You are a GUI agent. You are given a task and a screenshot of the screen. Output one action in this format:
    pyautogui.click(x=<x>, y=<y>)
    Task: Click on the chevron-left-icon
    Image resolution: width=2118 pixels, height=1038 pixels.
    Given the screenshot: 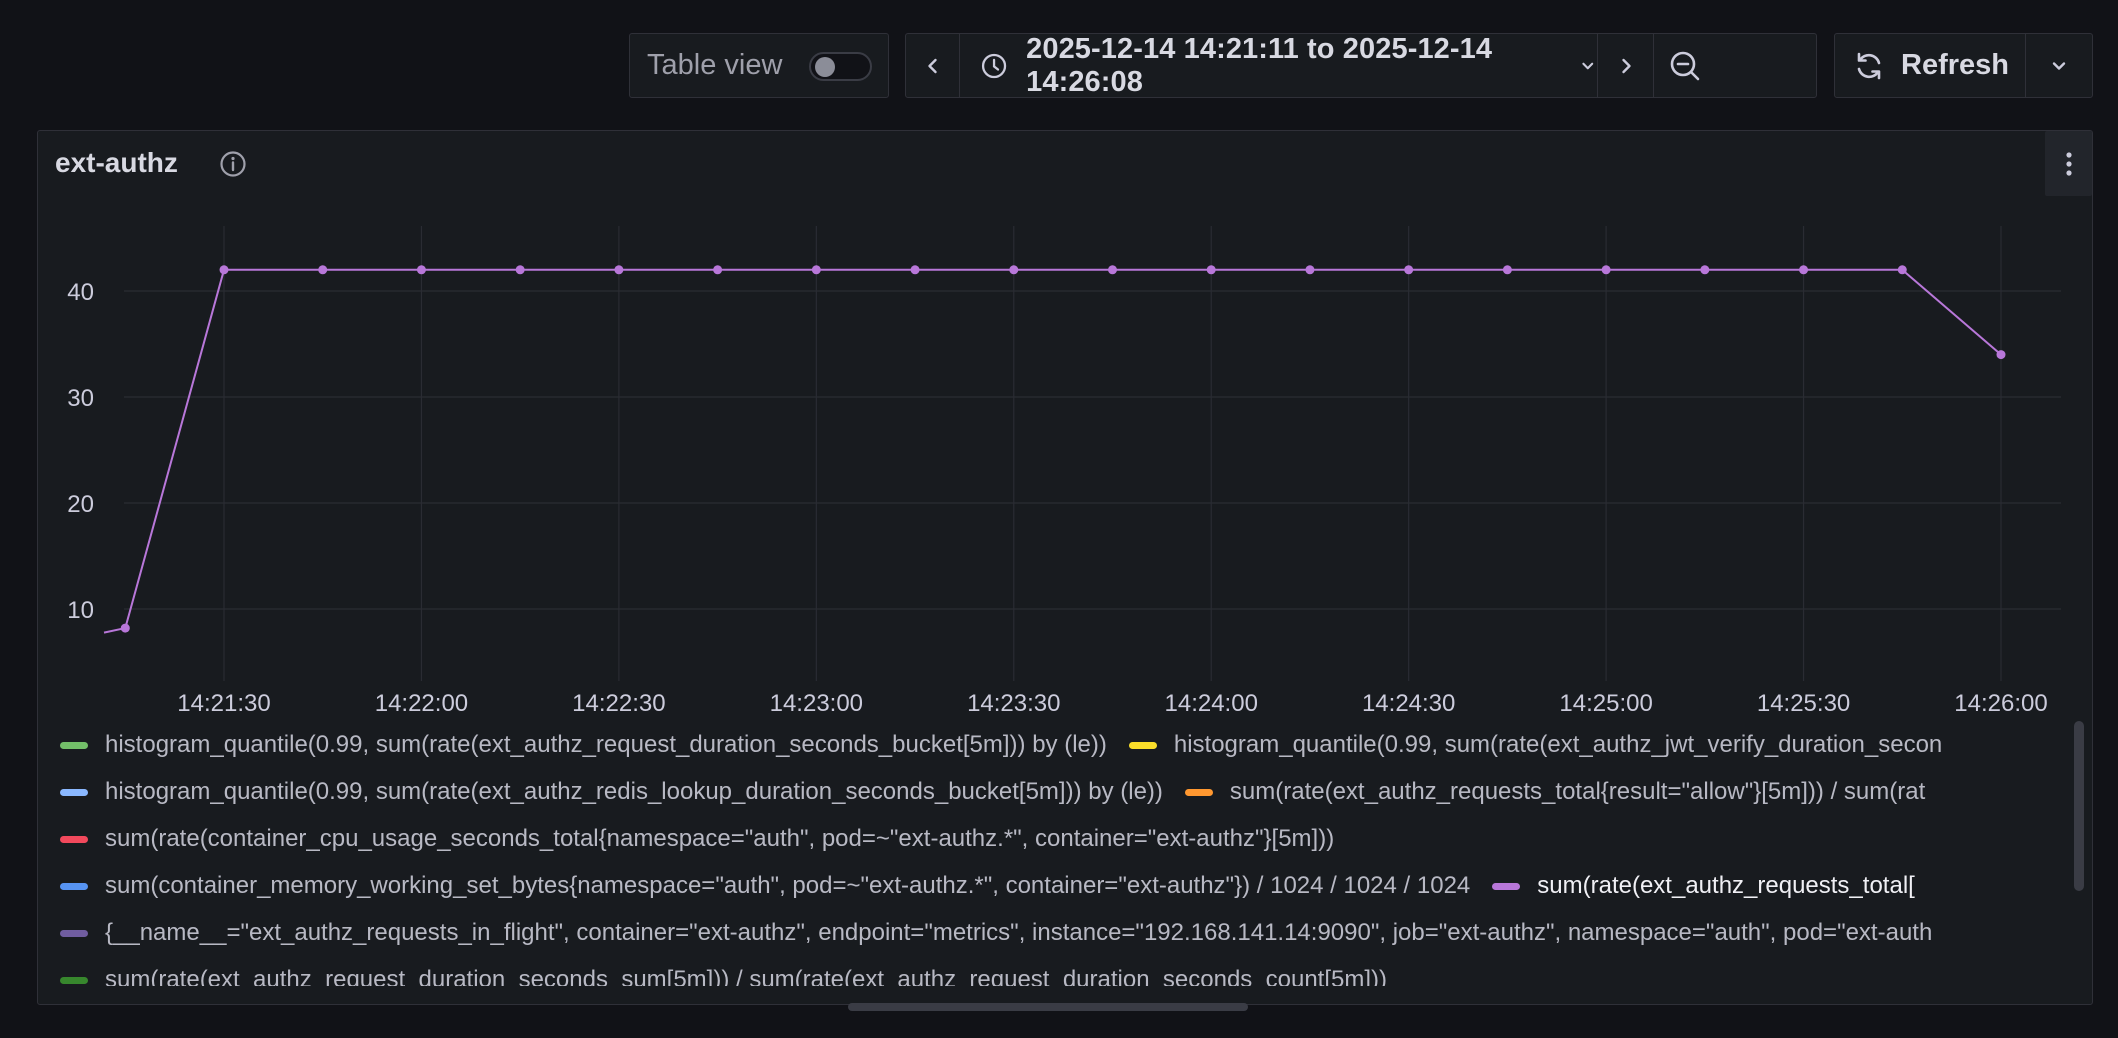 What is the action you would take?
    pyautogui.click(x=932, y=65)
    